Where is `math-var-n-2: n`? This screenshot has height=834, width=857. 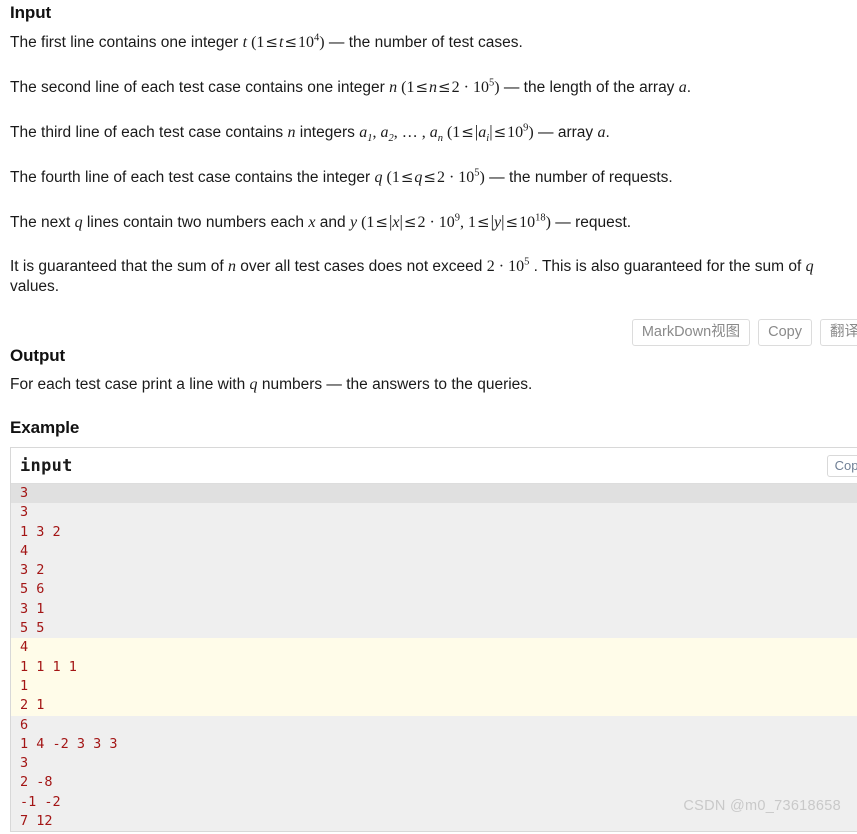 math-var-n-2: n is located at coordinates (433, 87).